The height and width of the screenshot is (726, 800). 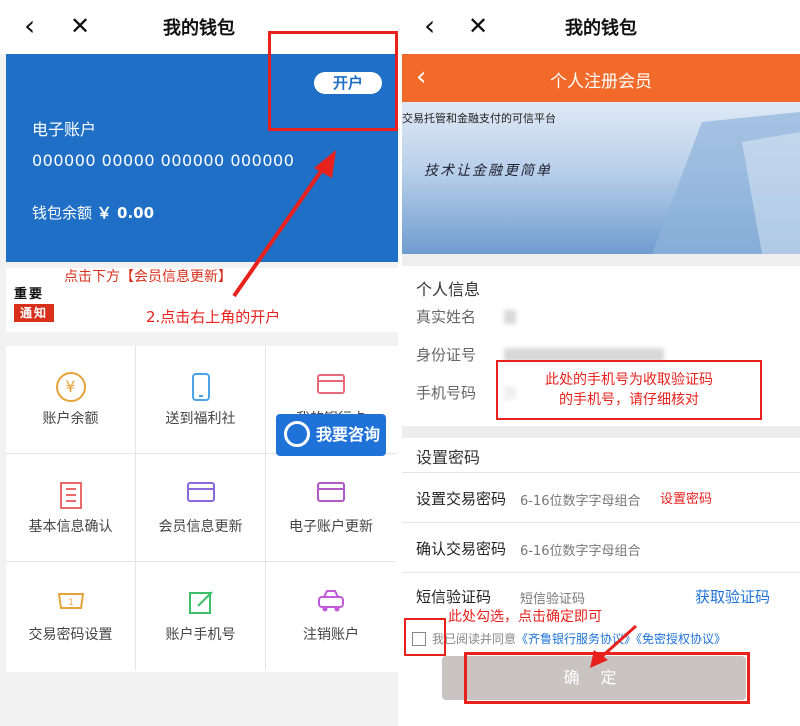 I want to click on arrow-to-confirm-icon, so click(x=614, y=646).